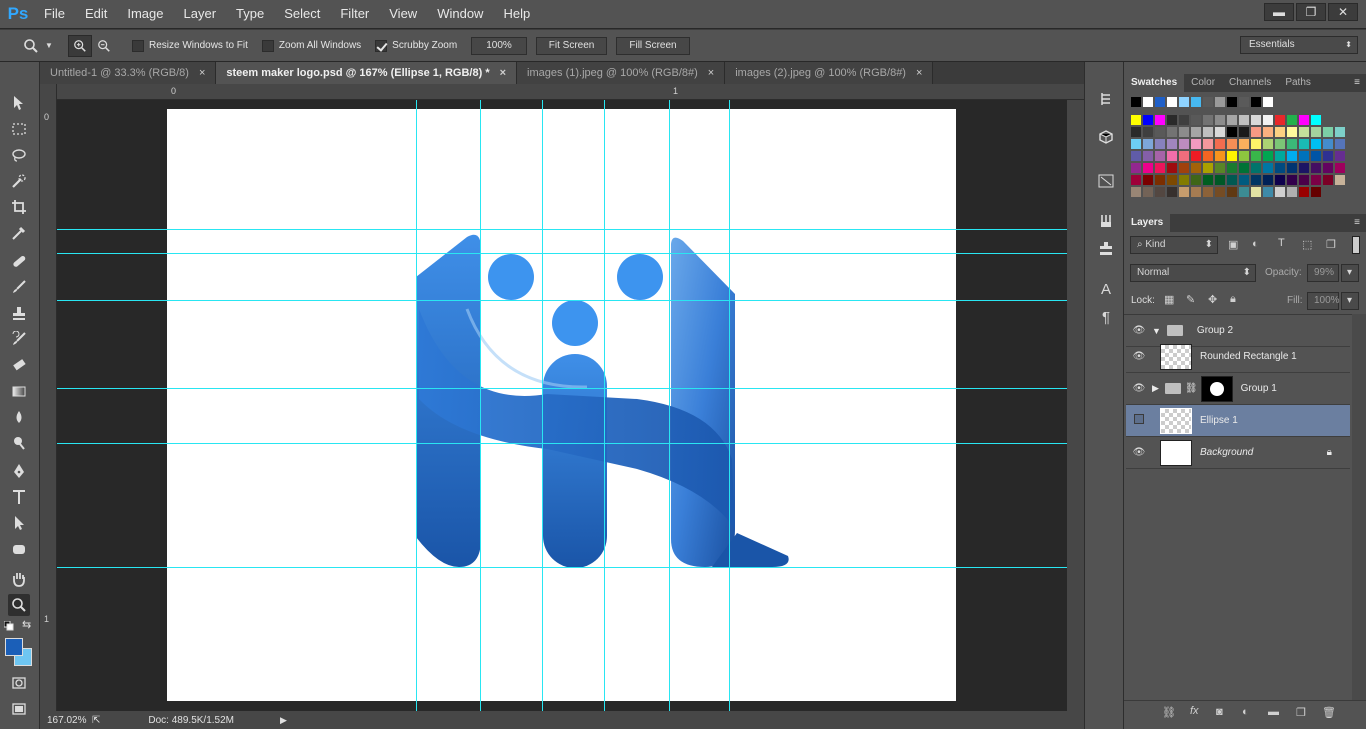 Image resolution: width=1366 pixels, height=729 pixels. Describe the element at coordinates (1156, 331) in the screenshot. I see `disclosure-open-icon: ▼` at that location.